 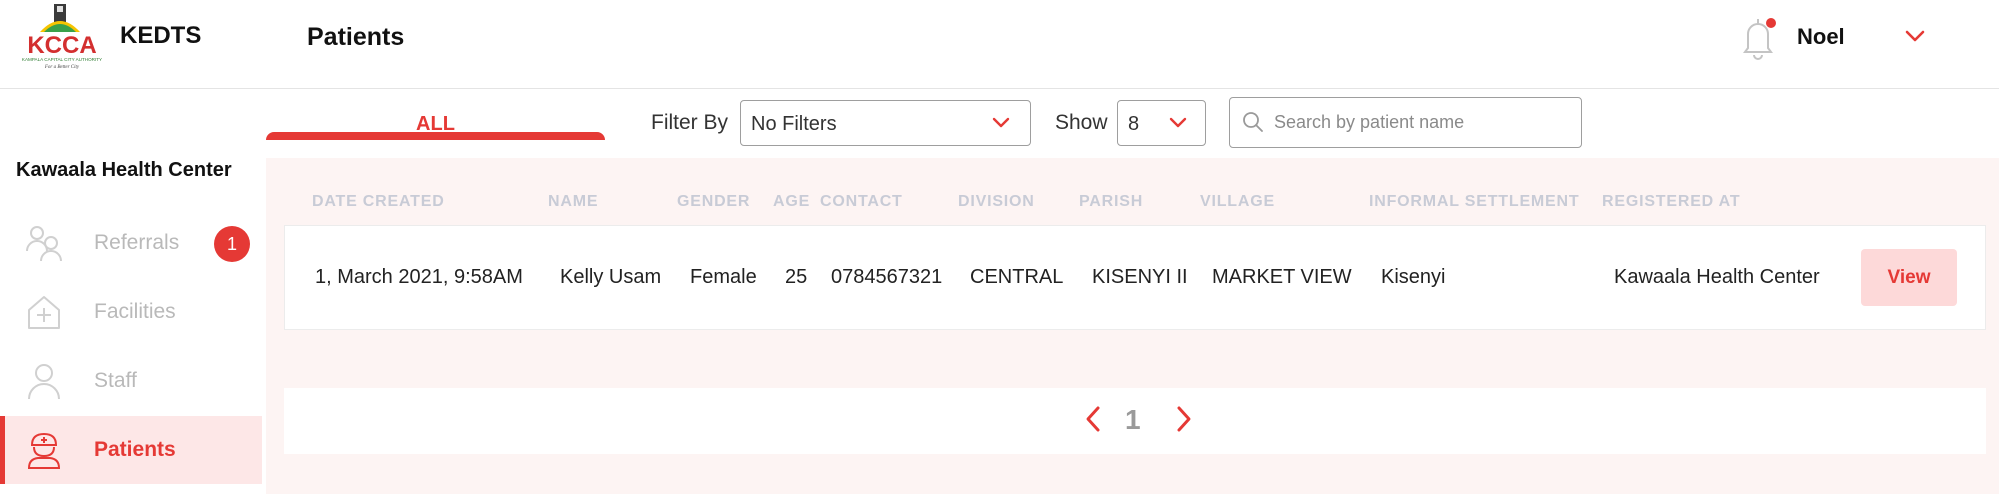 I want to click on filter-select-value: No Filters, so click(x=794, y=124).